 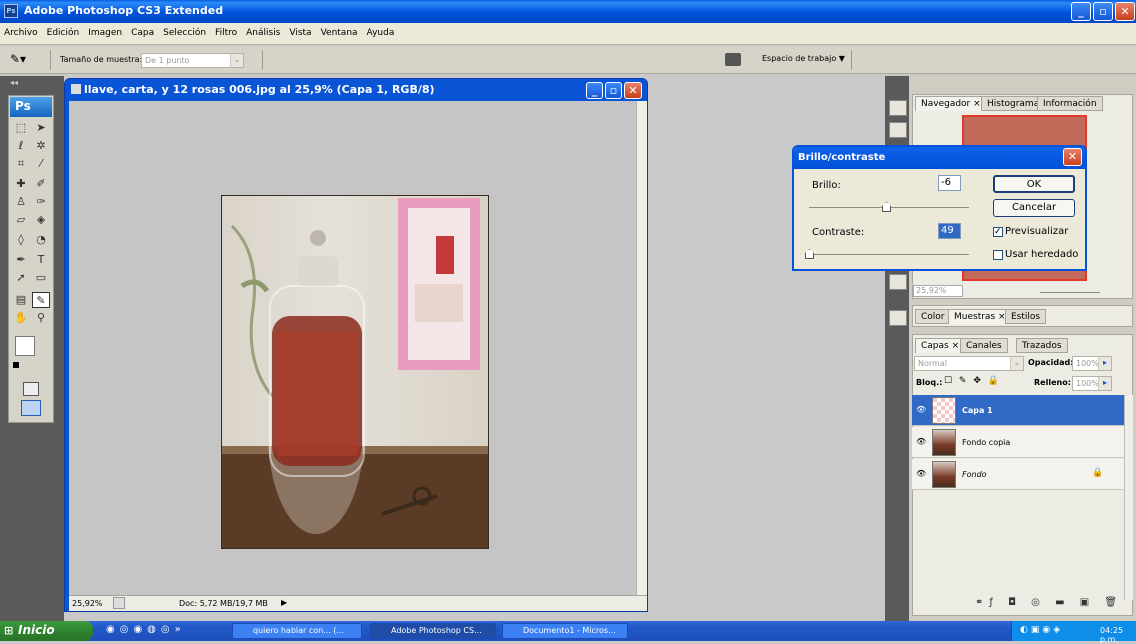 What do you see at coordinates (21, 300) in the screenshot?
I see `notes-tool-icon: ▤` at bounding box center [21, 300].